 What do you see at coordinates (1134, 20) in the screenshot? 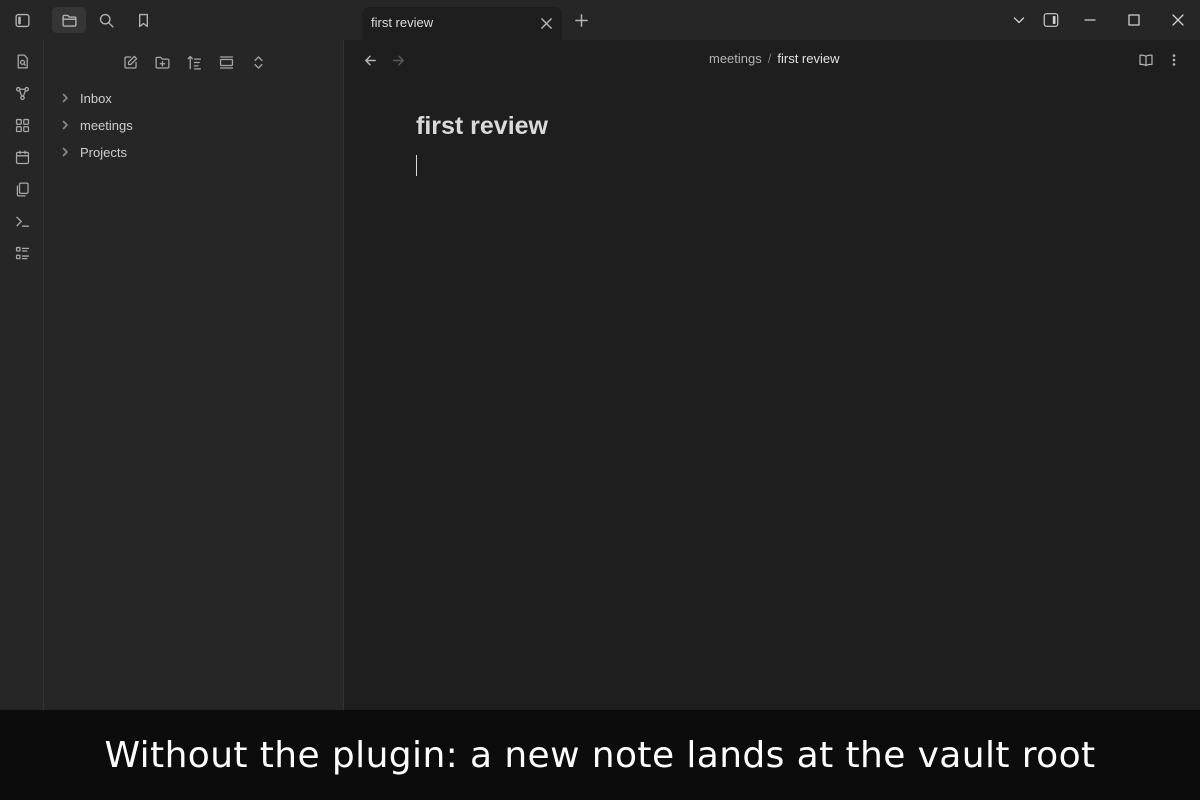
I see `maximize-icon` at bounding box center [1134, 20].